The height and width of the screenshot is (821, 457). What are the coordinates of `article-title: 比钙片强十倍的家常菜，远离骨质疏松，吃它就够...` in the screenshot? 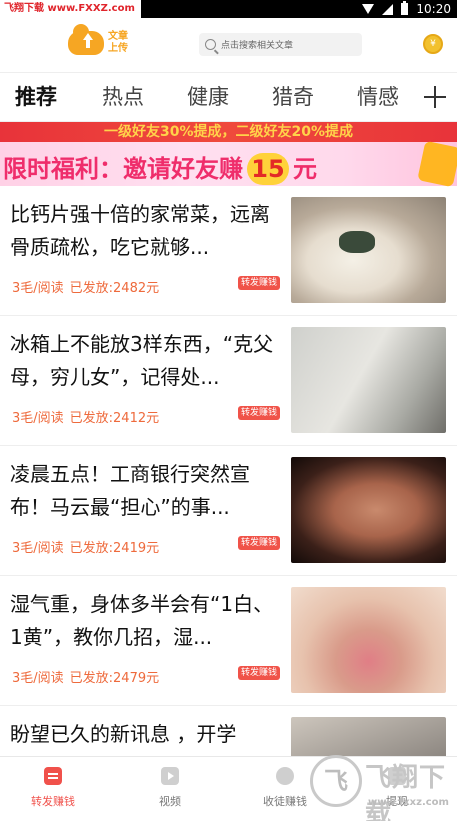 It's located at (140, 230).